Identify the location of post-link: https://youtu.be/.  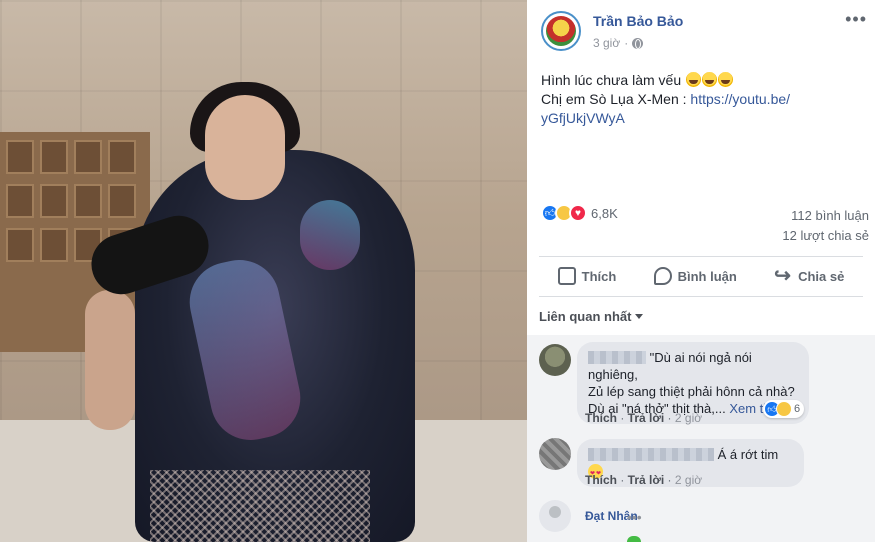
(740, 99).